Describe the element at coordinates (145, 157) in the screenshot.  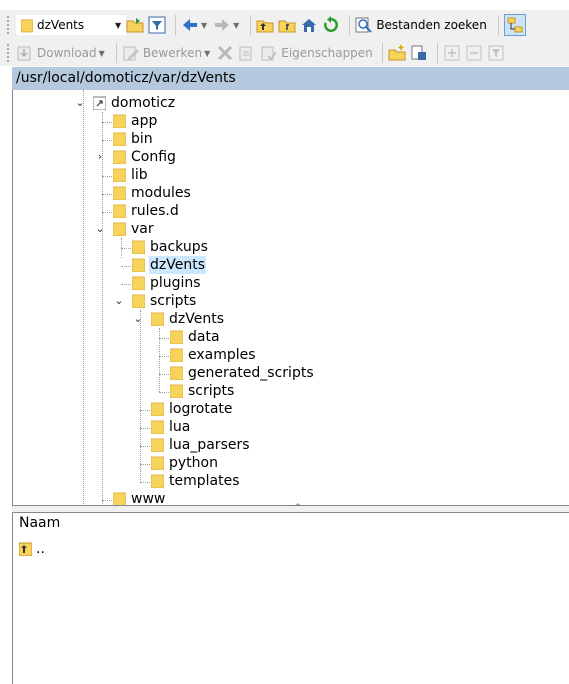
I see `tree-item-config: Config` at that location.